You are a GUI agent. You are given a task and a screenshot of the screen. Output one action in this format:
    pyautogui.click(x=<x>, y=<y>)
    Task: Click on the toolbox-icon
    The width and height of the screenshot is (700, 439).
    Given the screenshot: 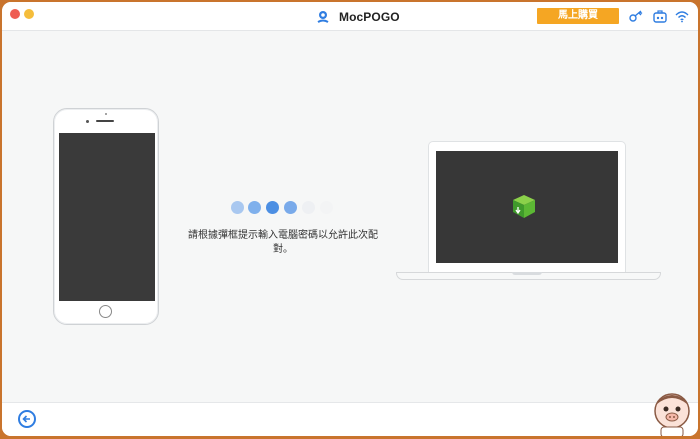 What is the action you would take?
    pyautogui.click(x=660, y=16)
    